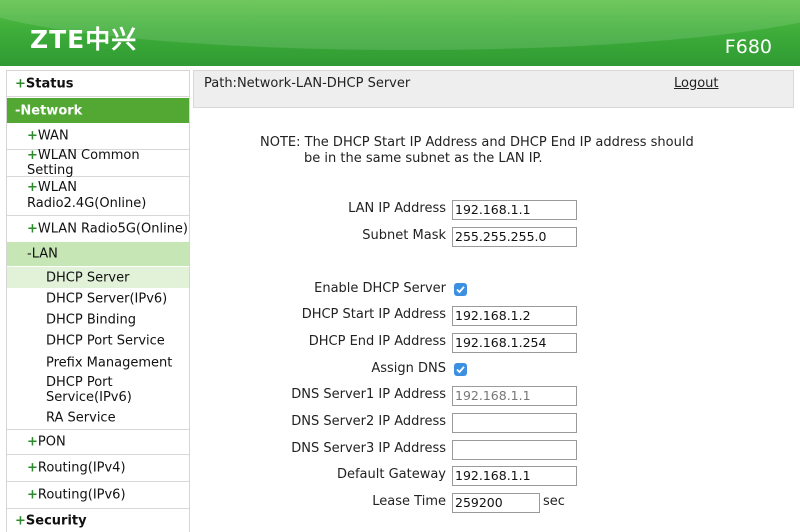 This screenshot has height=532, width=800. I want to click on assign-dns-row: Assign DNS, so click(493, 370).